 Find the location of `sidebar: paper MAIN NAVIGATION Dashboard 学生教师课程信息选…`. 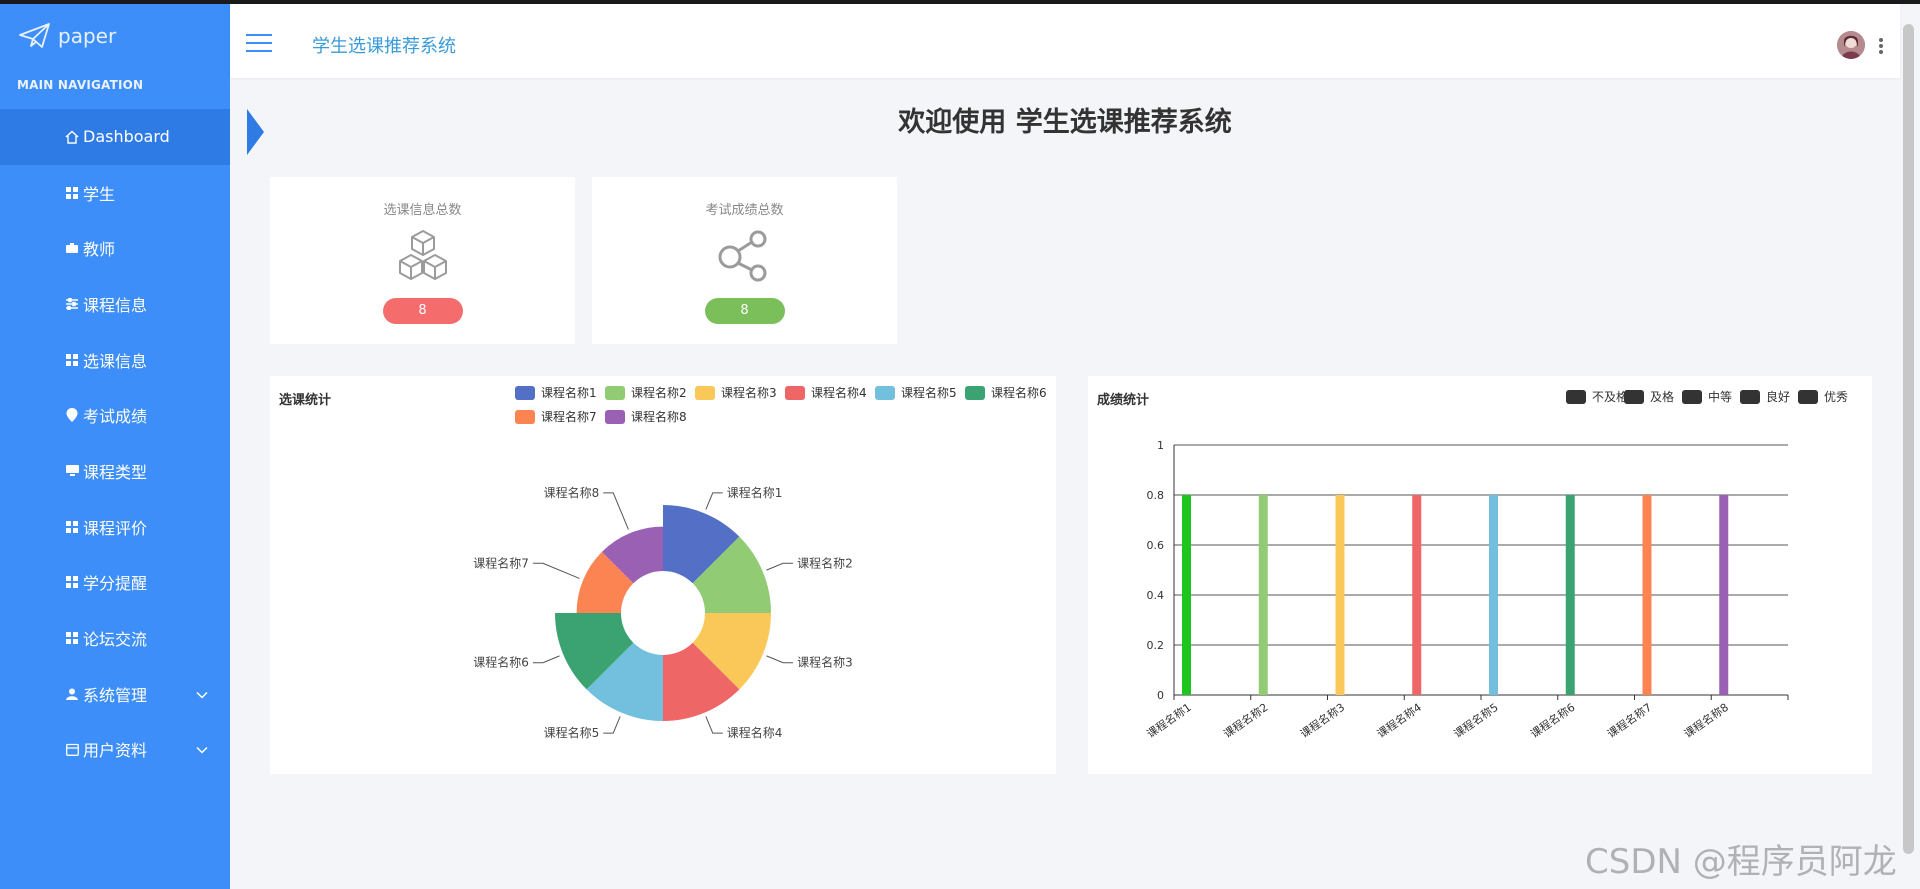

sidebar: paper MAIN NAVIGATION Dashboard 学生教师课程信息选… is located at coordinates (132, 446).